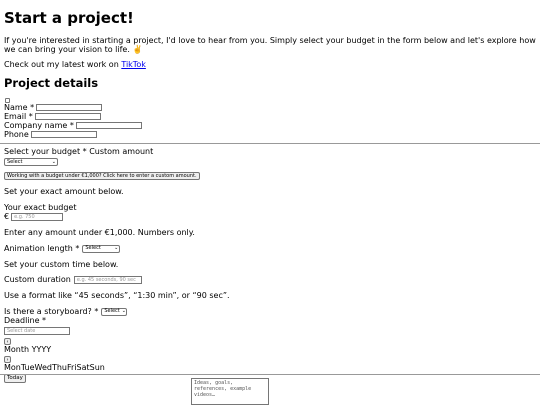 This screenshot has width=540, height=405. Describe the element at coordinates (63, 64) in the screenshot. I see `latest-work-prefix: Check out my latest work on` at that location.